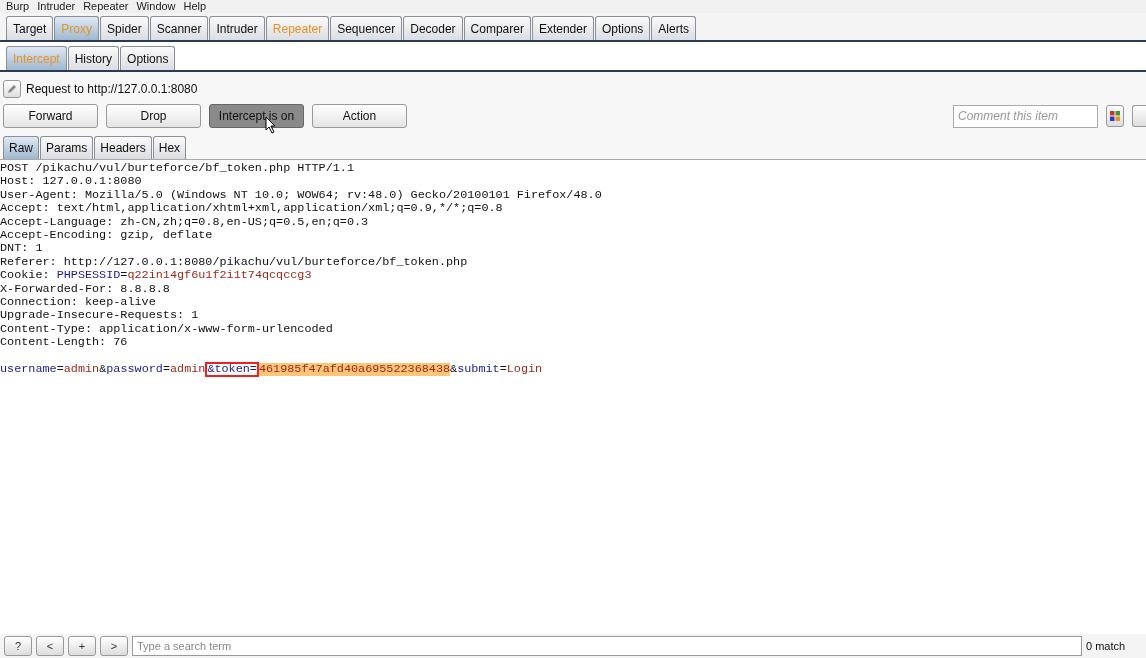 This screenshot has width=1146, height=658. What do you see at coordinates (1106, 646) in the screenshot?
I see `match-count: 0 match` at bounding box center [1106, 646].